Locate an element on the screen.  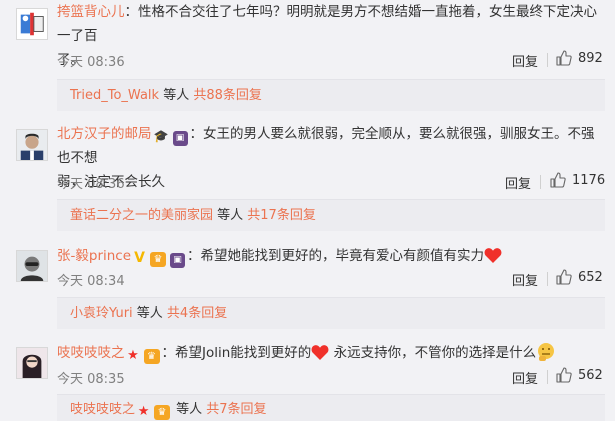
like-button: 652 is located at coordinates (579, 277).